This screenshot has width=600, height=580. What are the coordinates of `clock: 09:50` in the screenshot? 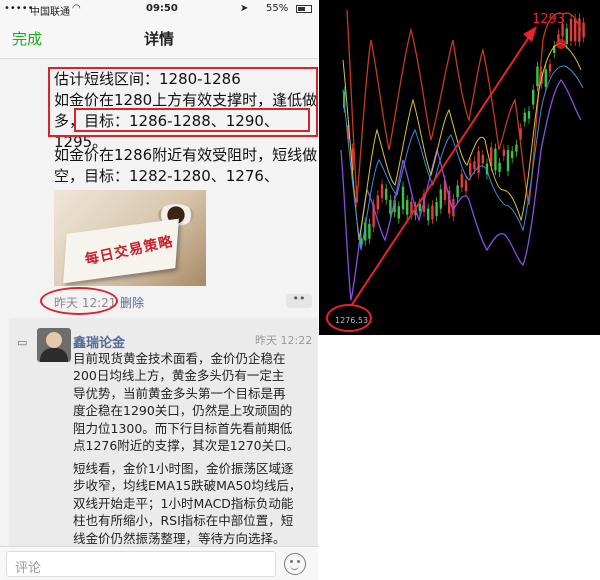 It's located at (162, 8).